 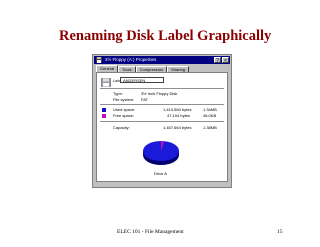 I want to click on floppy-icon, so click(x=99, y=60).